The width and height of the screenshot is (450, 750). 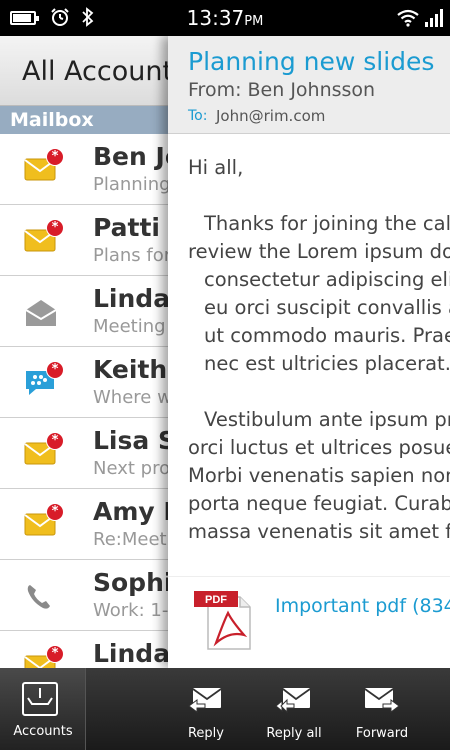 What do you see at coordinates (222, 620) in the screenshot?
I see `pdf-file-icon: PDF` at bounding box center [222, 620].